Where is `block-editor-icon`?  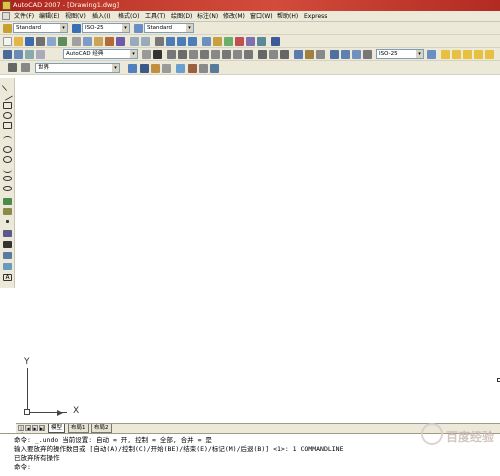
block-editor-icon is located at coordinates (120, 41).